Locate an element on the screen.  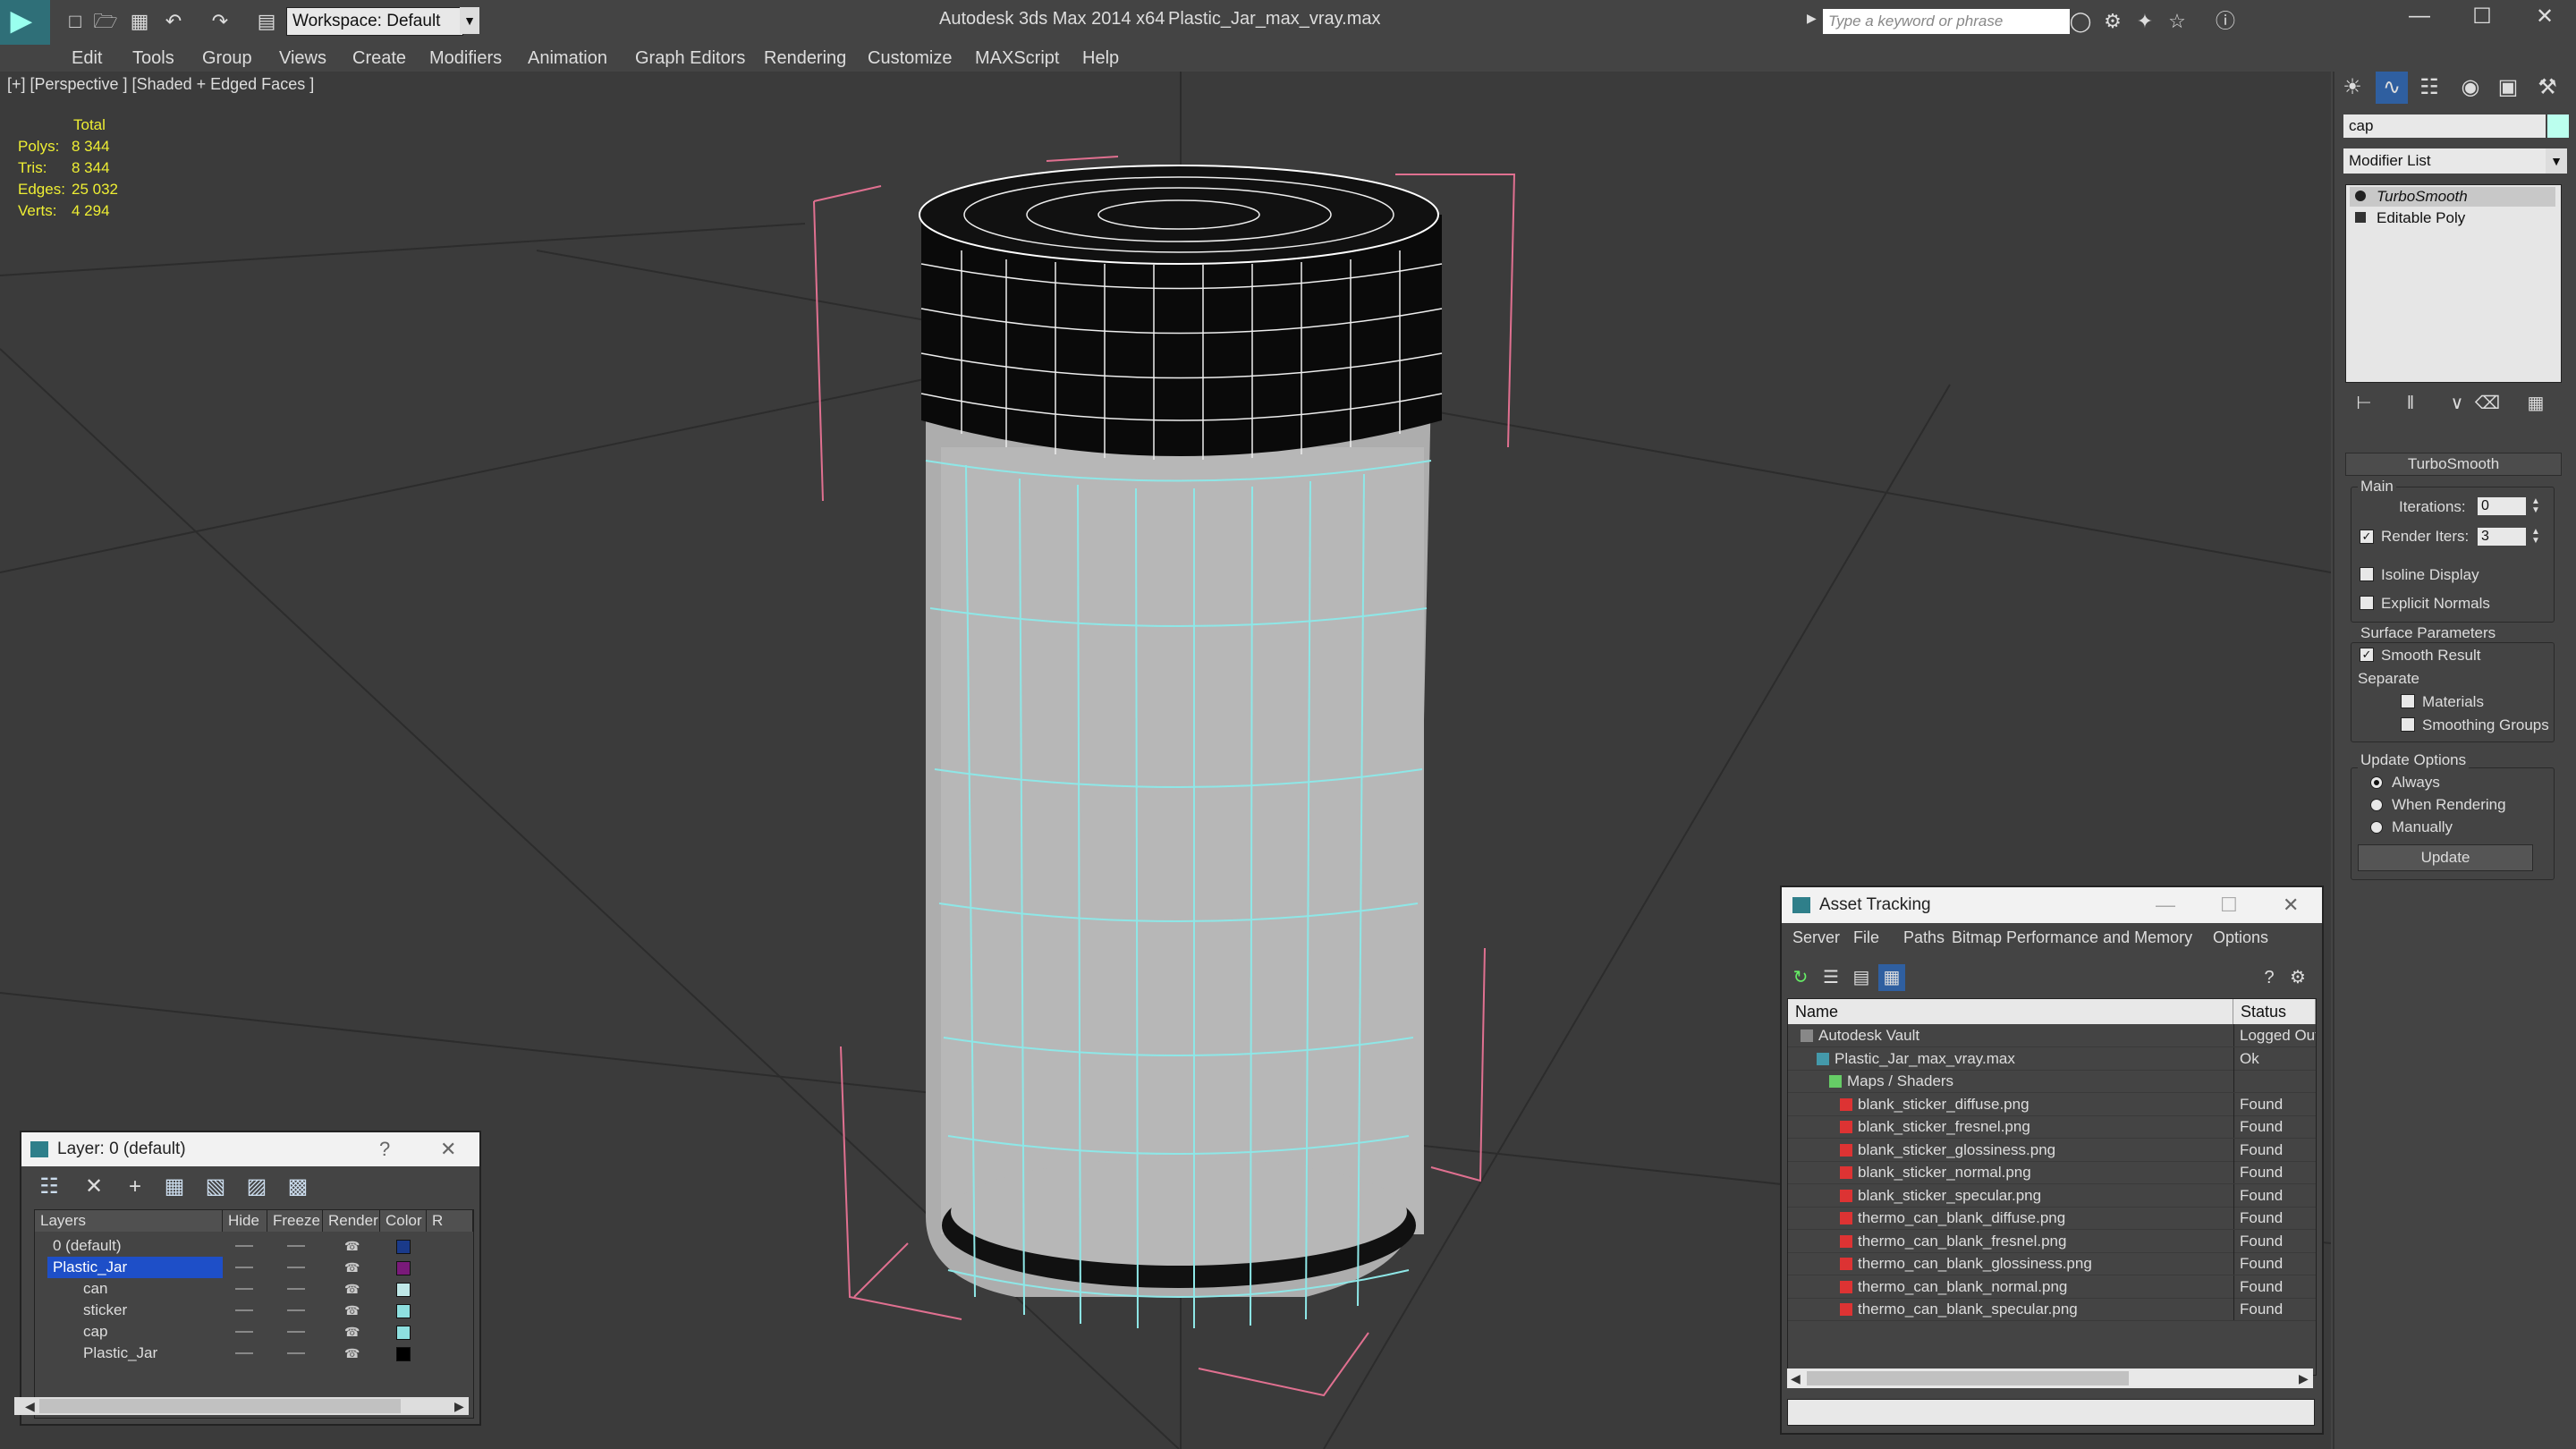
column-layers: Layers is located at coordinates (129, 1221).